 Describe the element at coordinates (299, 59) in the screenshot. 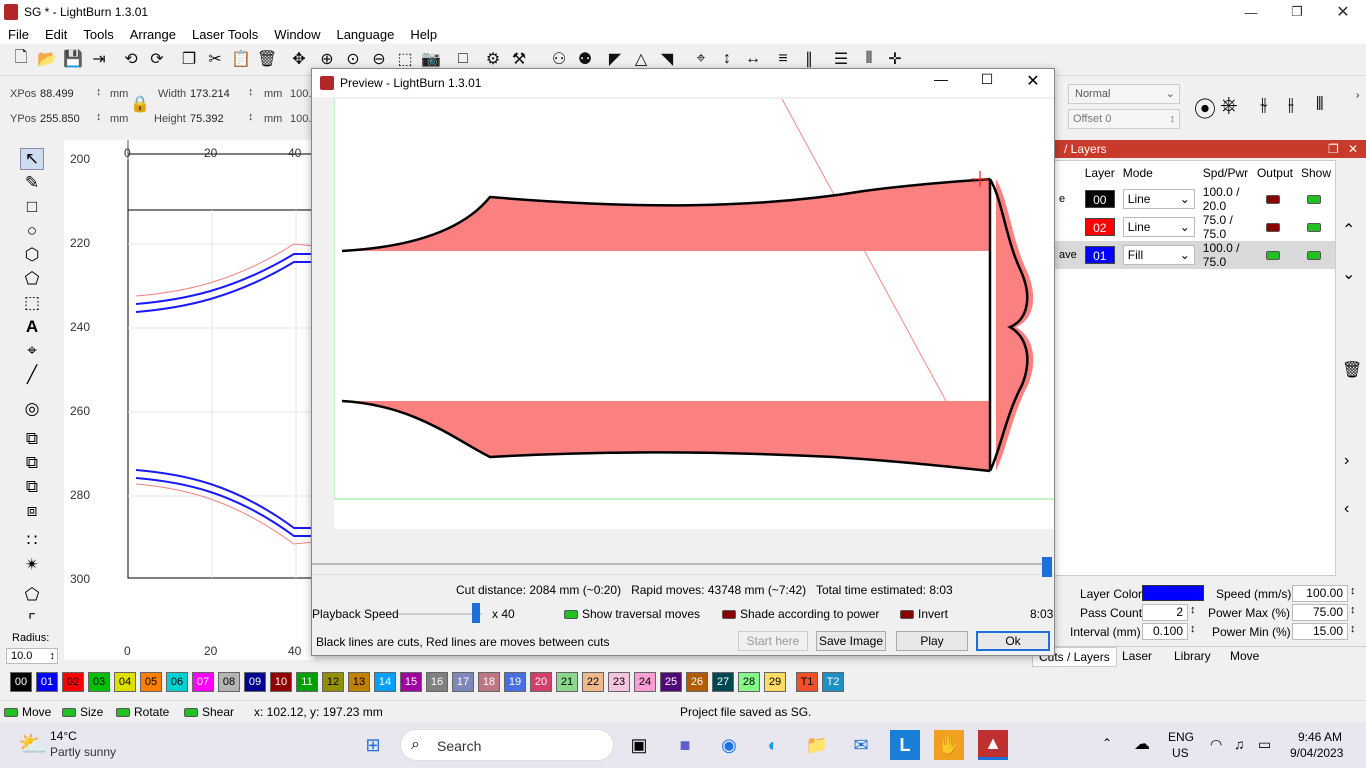

I see `move-icon: ✥` at that location.